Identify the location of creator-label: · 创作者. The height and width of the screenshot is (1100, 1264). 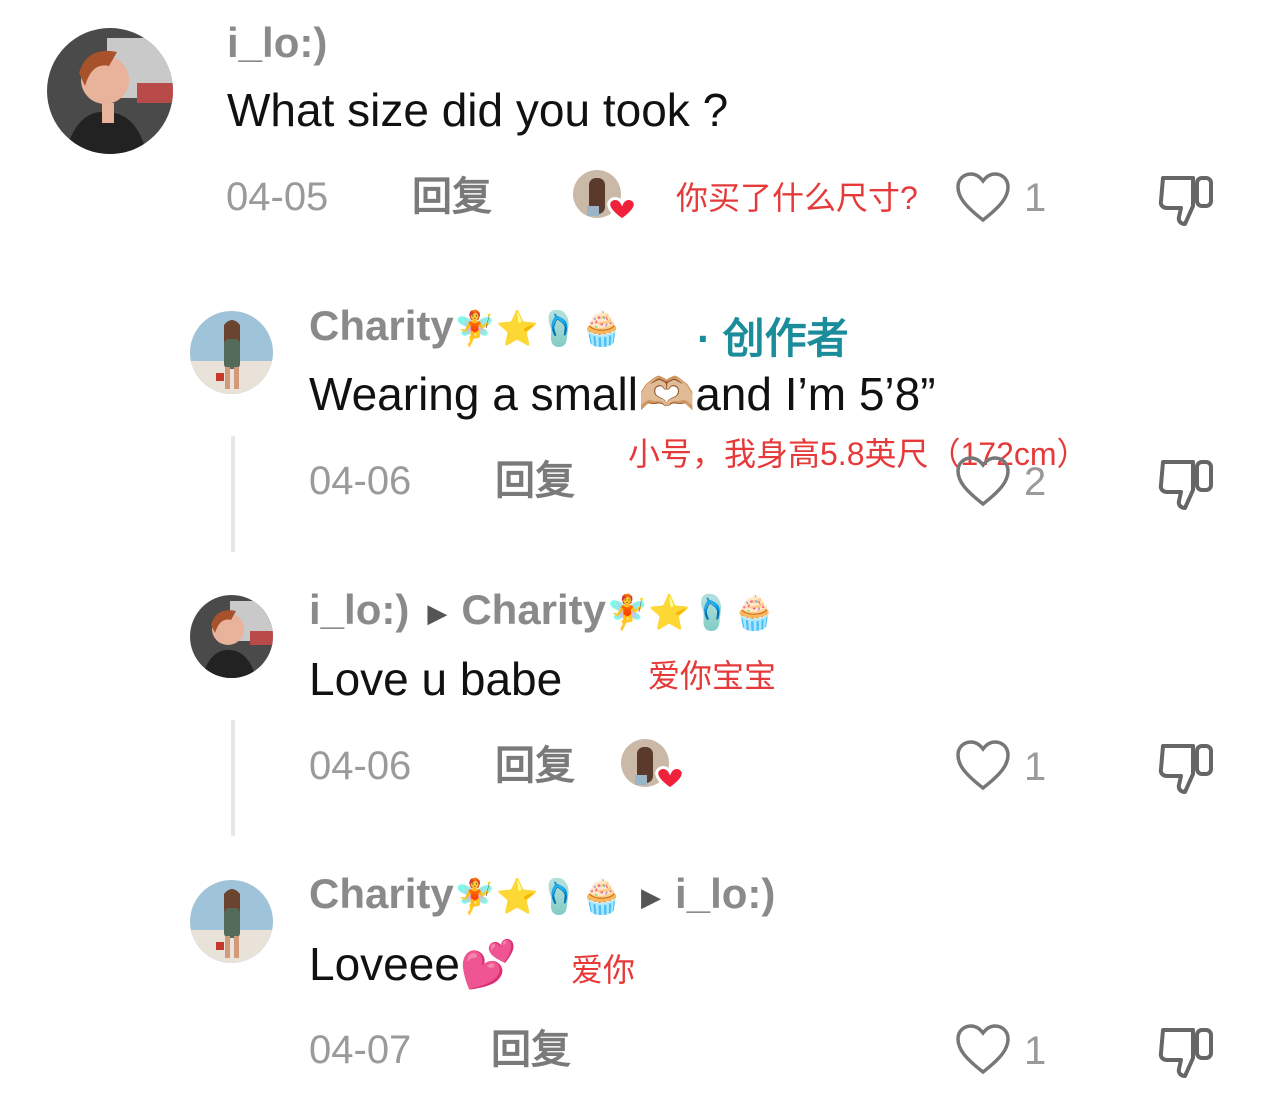
(773, 338).